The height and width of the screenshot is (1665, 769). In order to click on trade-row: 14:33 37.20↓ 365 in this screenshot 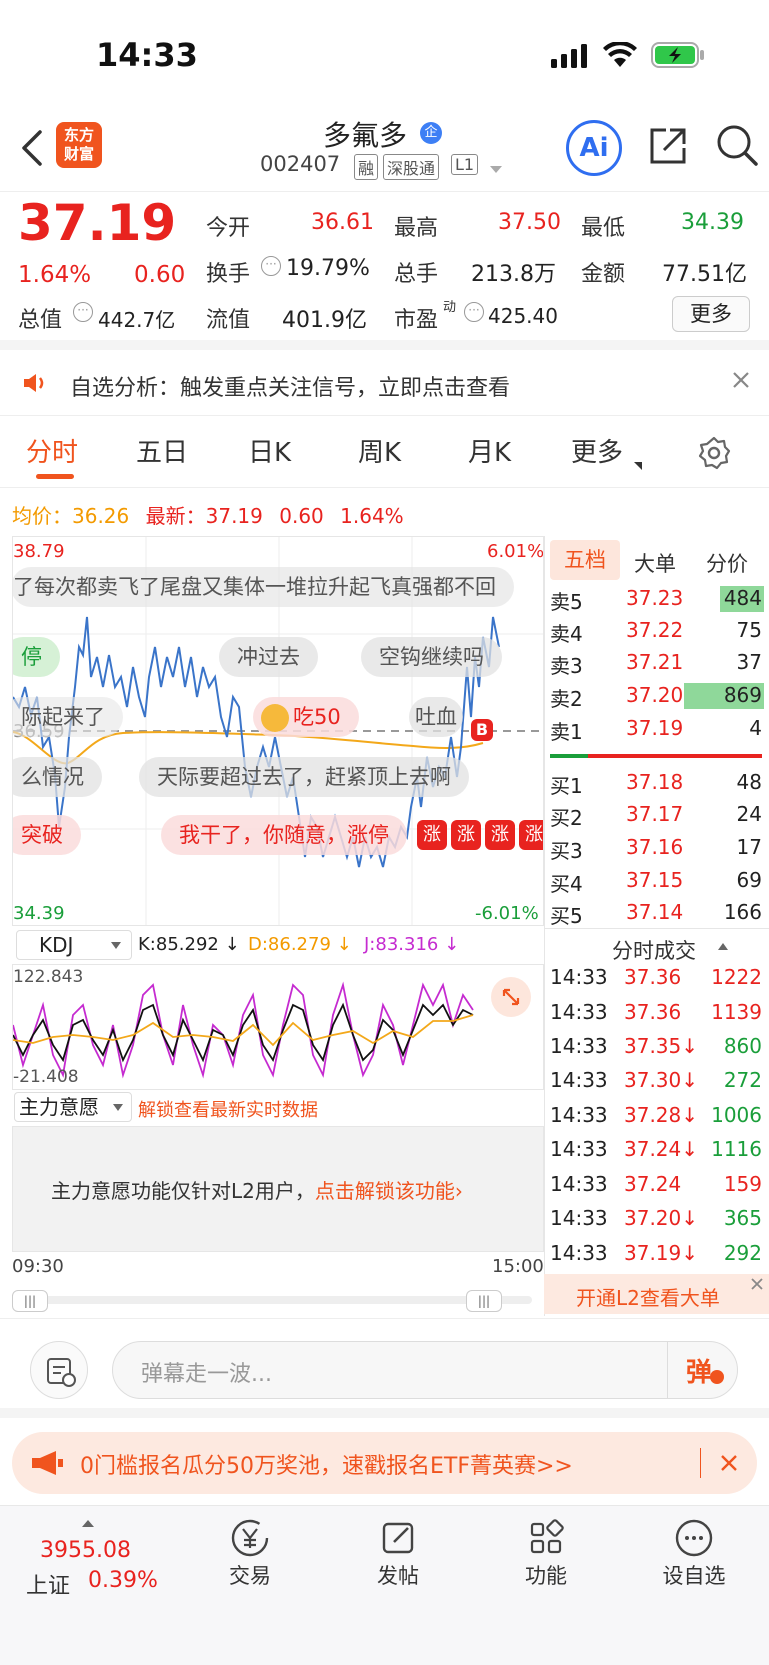, I will do `click(656, 1218)`.